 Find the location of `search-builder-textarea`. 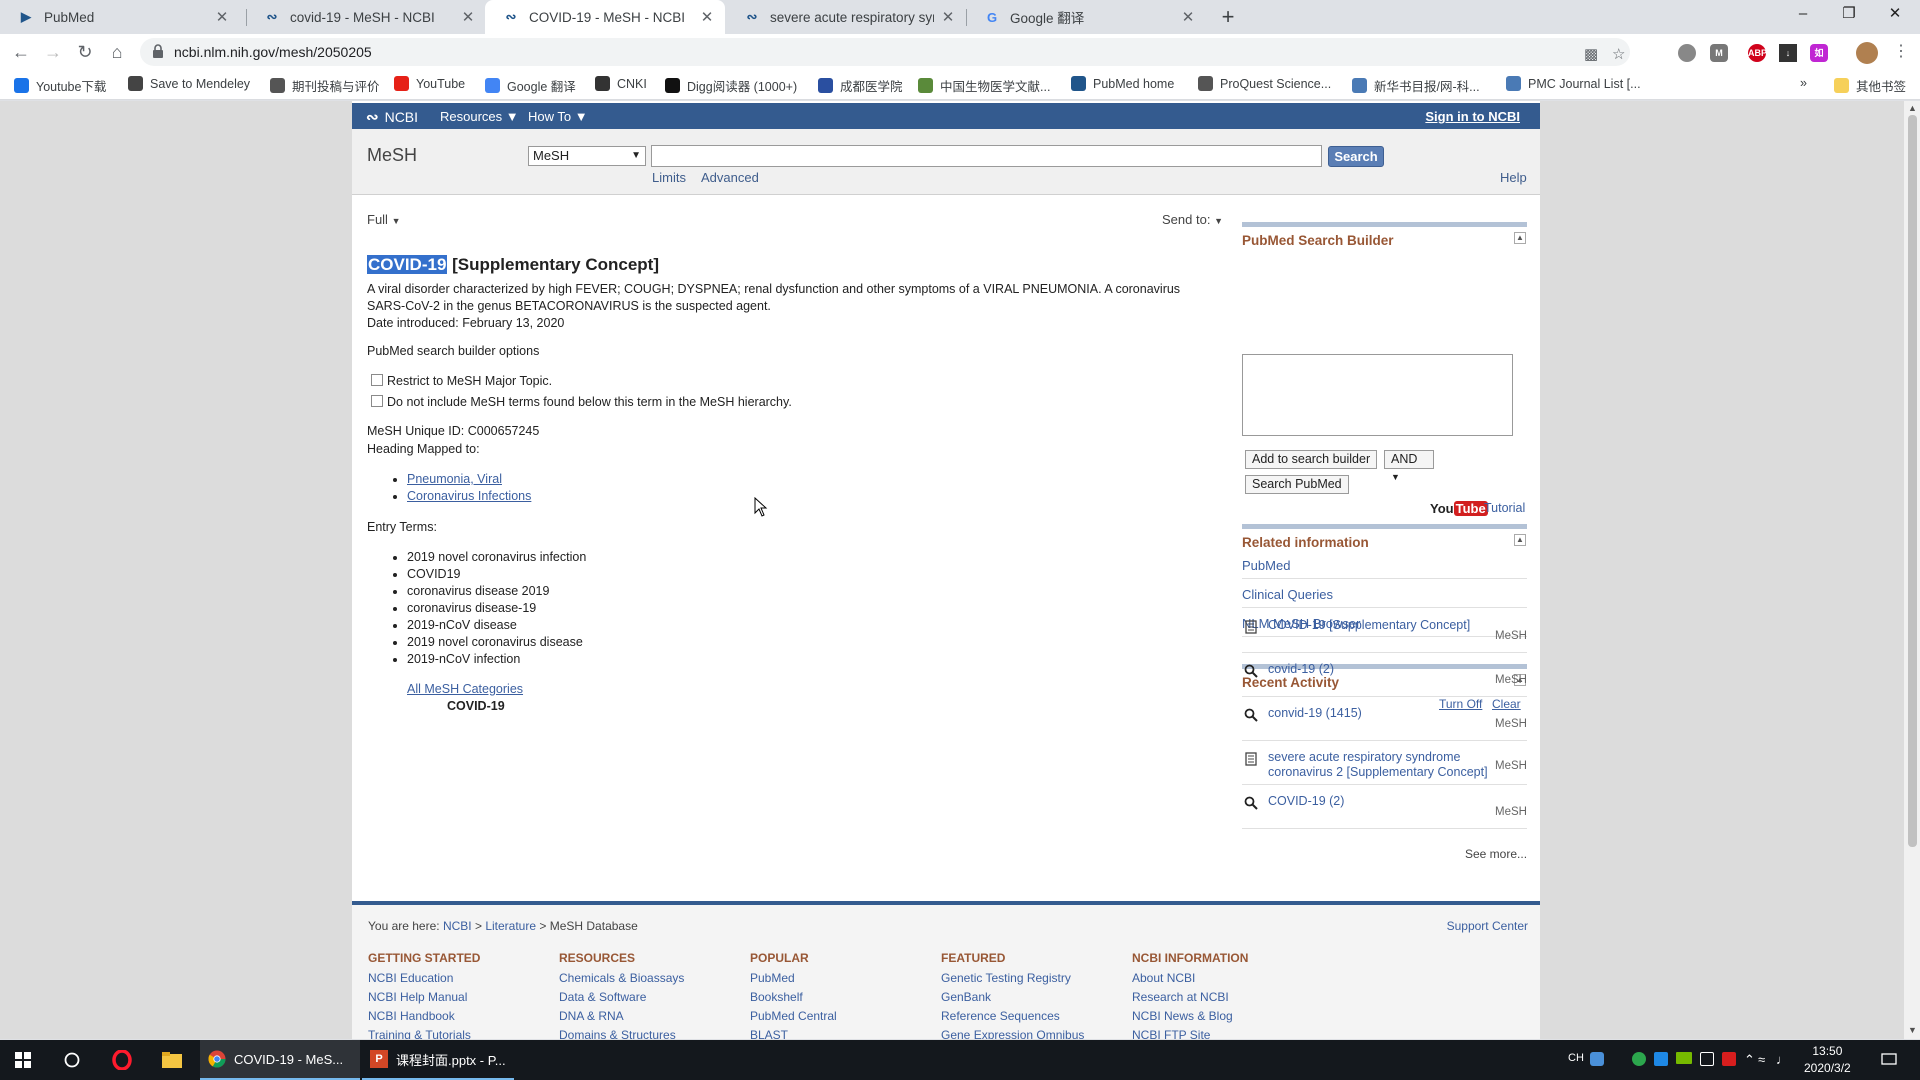

search-builder-textarea is located at coordinates (1377, 395).